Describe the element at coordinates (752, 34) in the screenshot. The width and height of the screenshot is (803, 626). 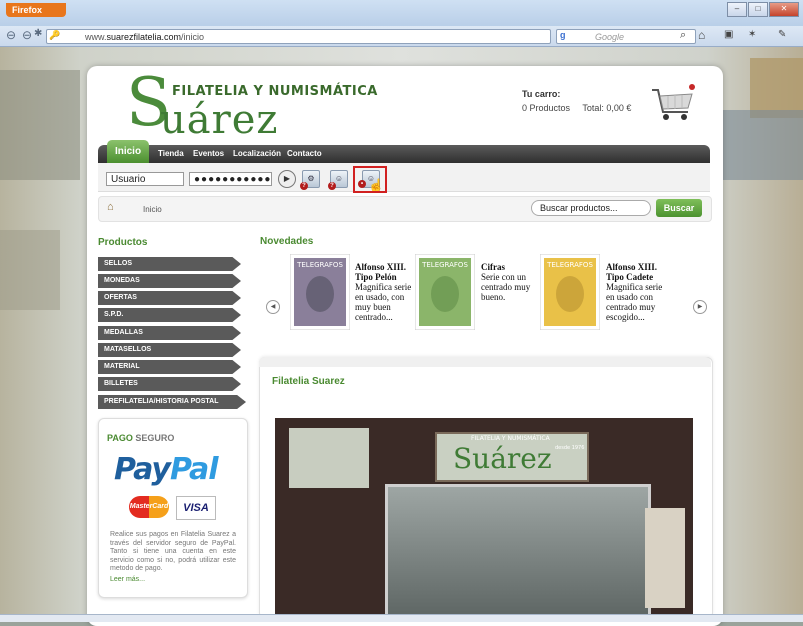
I see `addon-icon: ✶` at that location.